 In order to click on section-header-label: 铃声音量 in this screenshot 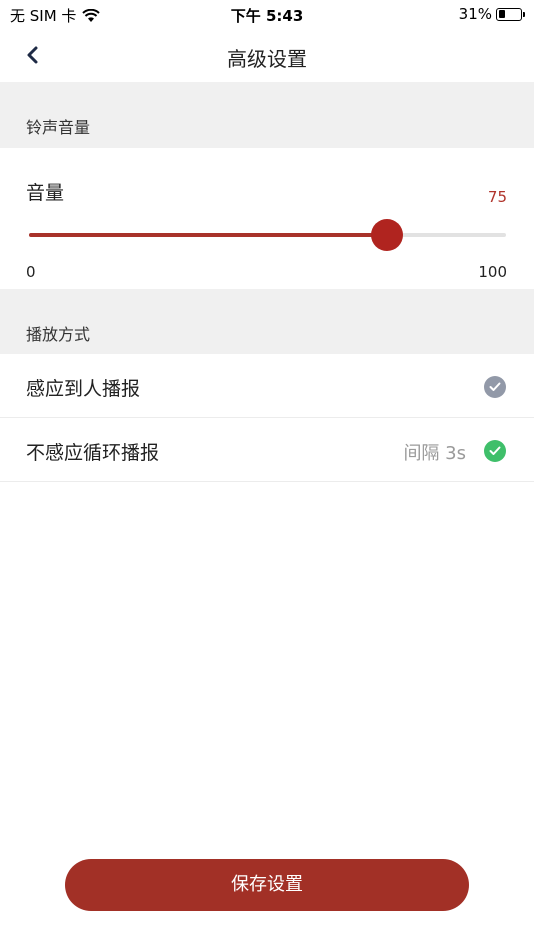, I will do `click(58, 127)`.